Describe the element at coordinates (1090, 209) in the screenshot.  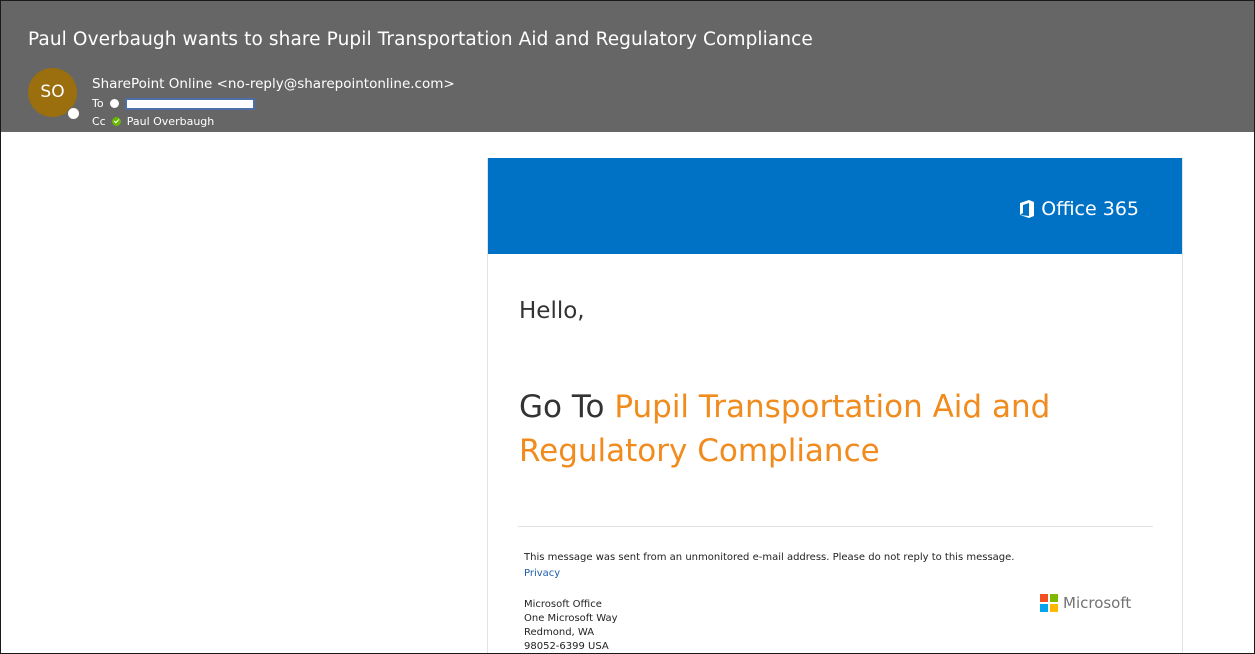
I see `office-brand-text: Office 365` at that location.